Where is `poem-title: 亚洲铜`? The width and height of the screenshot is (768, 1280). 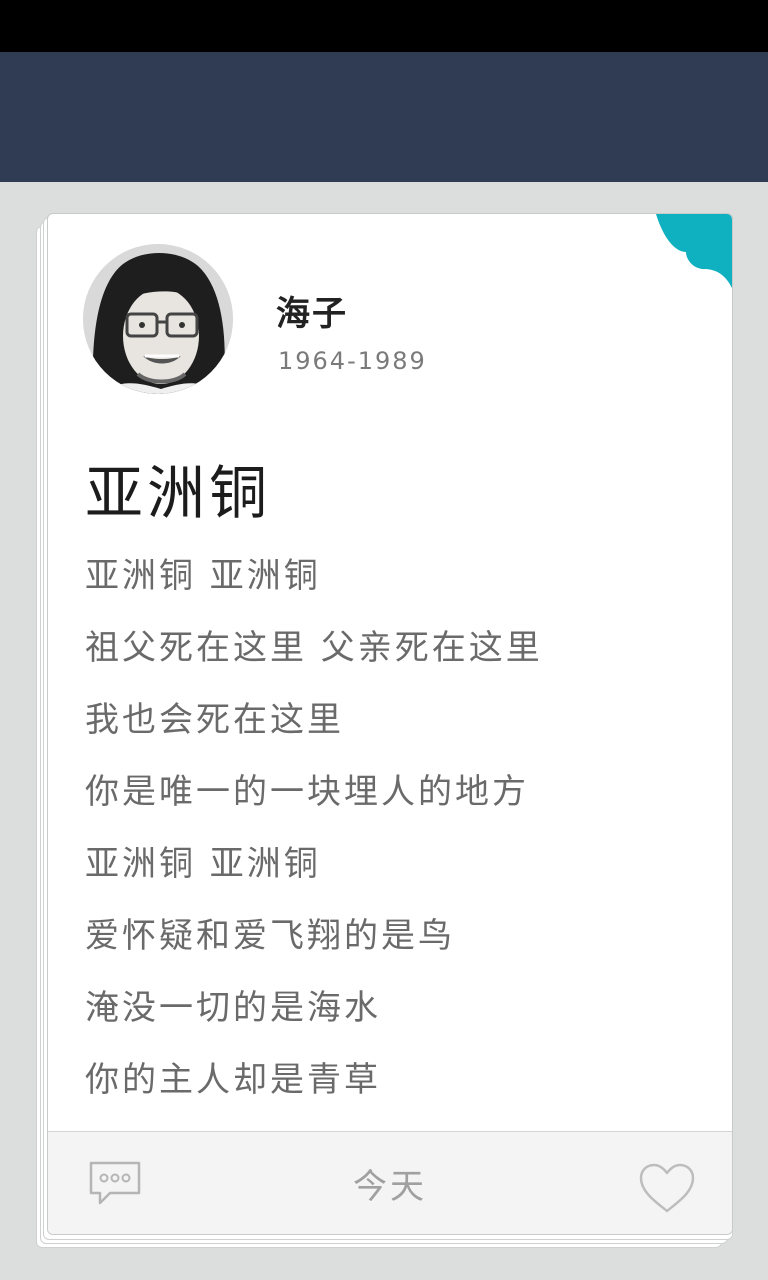
poem-title: 亚洲铜 is located at coordinates (178, 493).